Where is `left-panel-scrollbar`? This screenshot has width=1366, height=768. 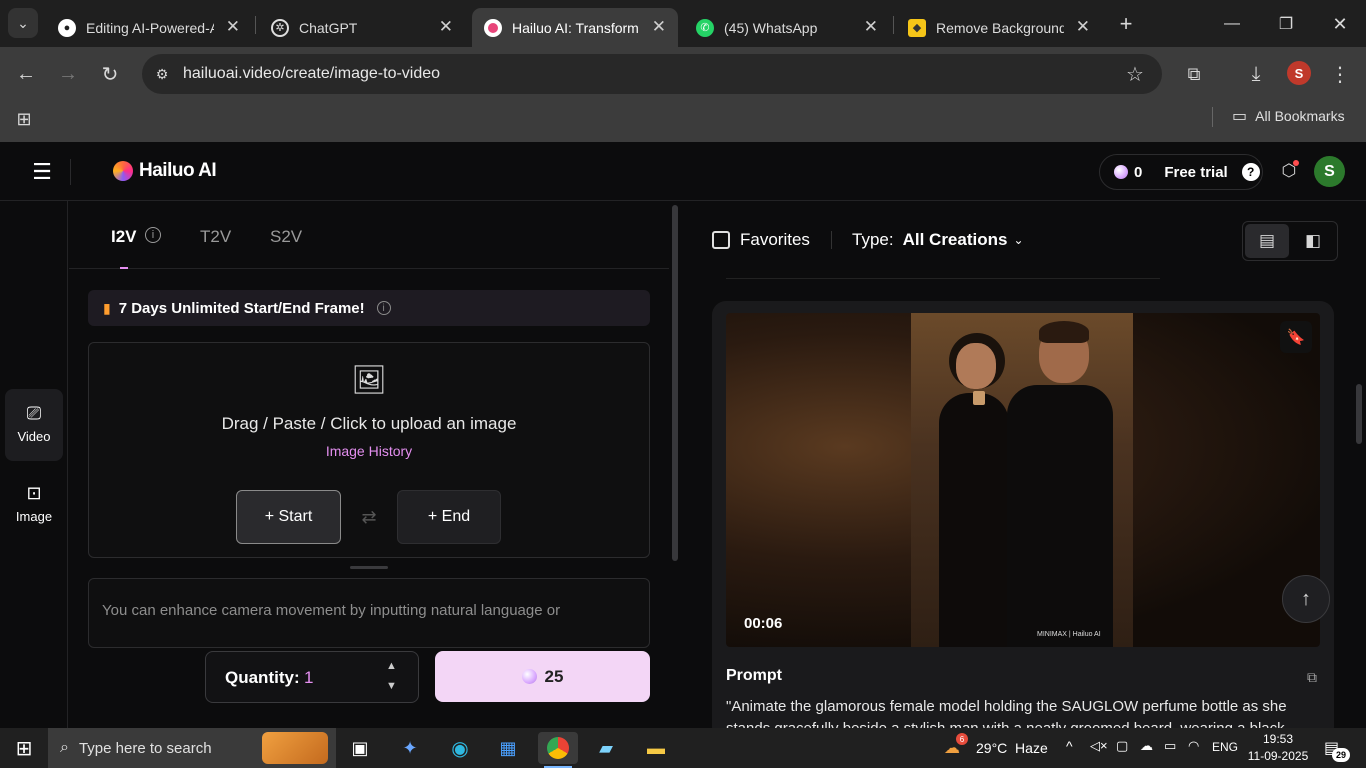 left-panel-scrollbar is located at coordinates (675, 383).